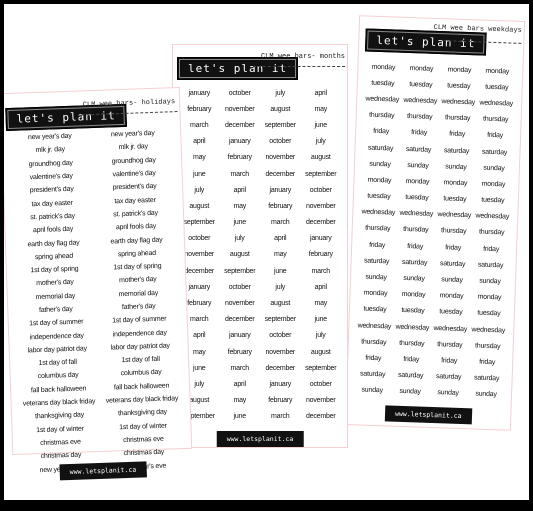 This screenshot has height=511, width=533. I want to click on sheet-header: let's plan it CLM wee bars weekdays, so click(441, 41).